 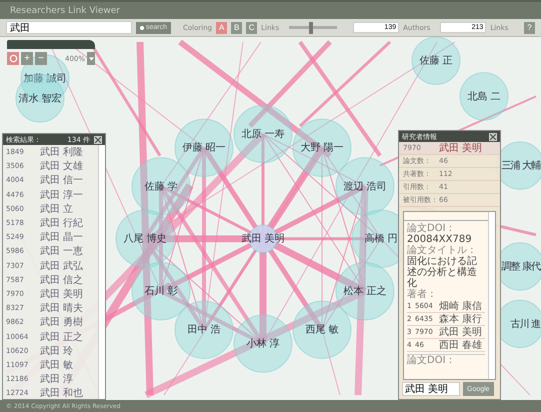 I want to click on node-label: 加藤 誠司, so click(x=45, y=79).